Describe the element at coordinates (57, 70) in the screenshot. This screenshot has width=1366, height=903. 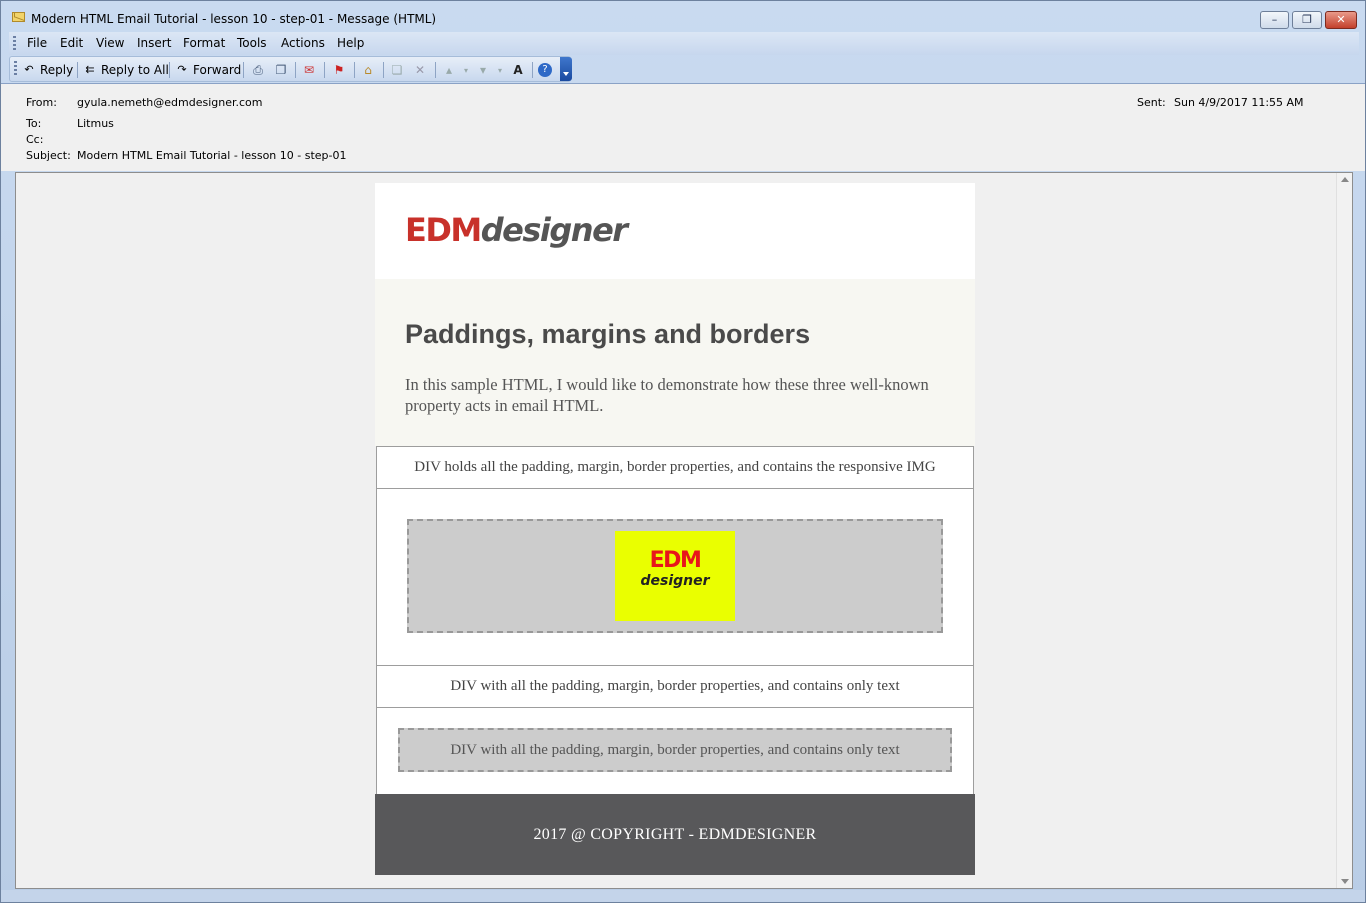
I see `reply-label: Reply` at that location.